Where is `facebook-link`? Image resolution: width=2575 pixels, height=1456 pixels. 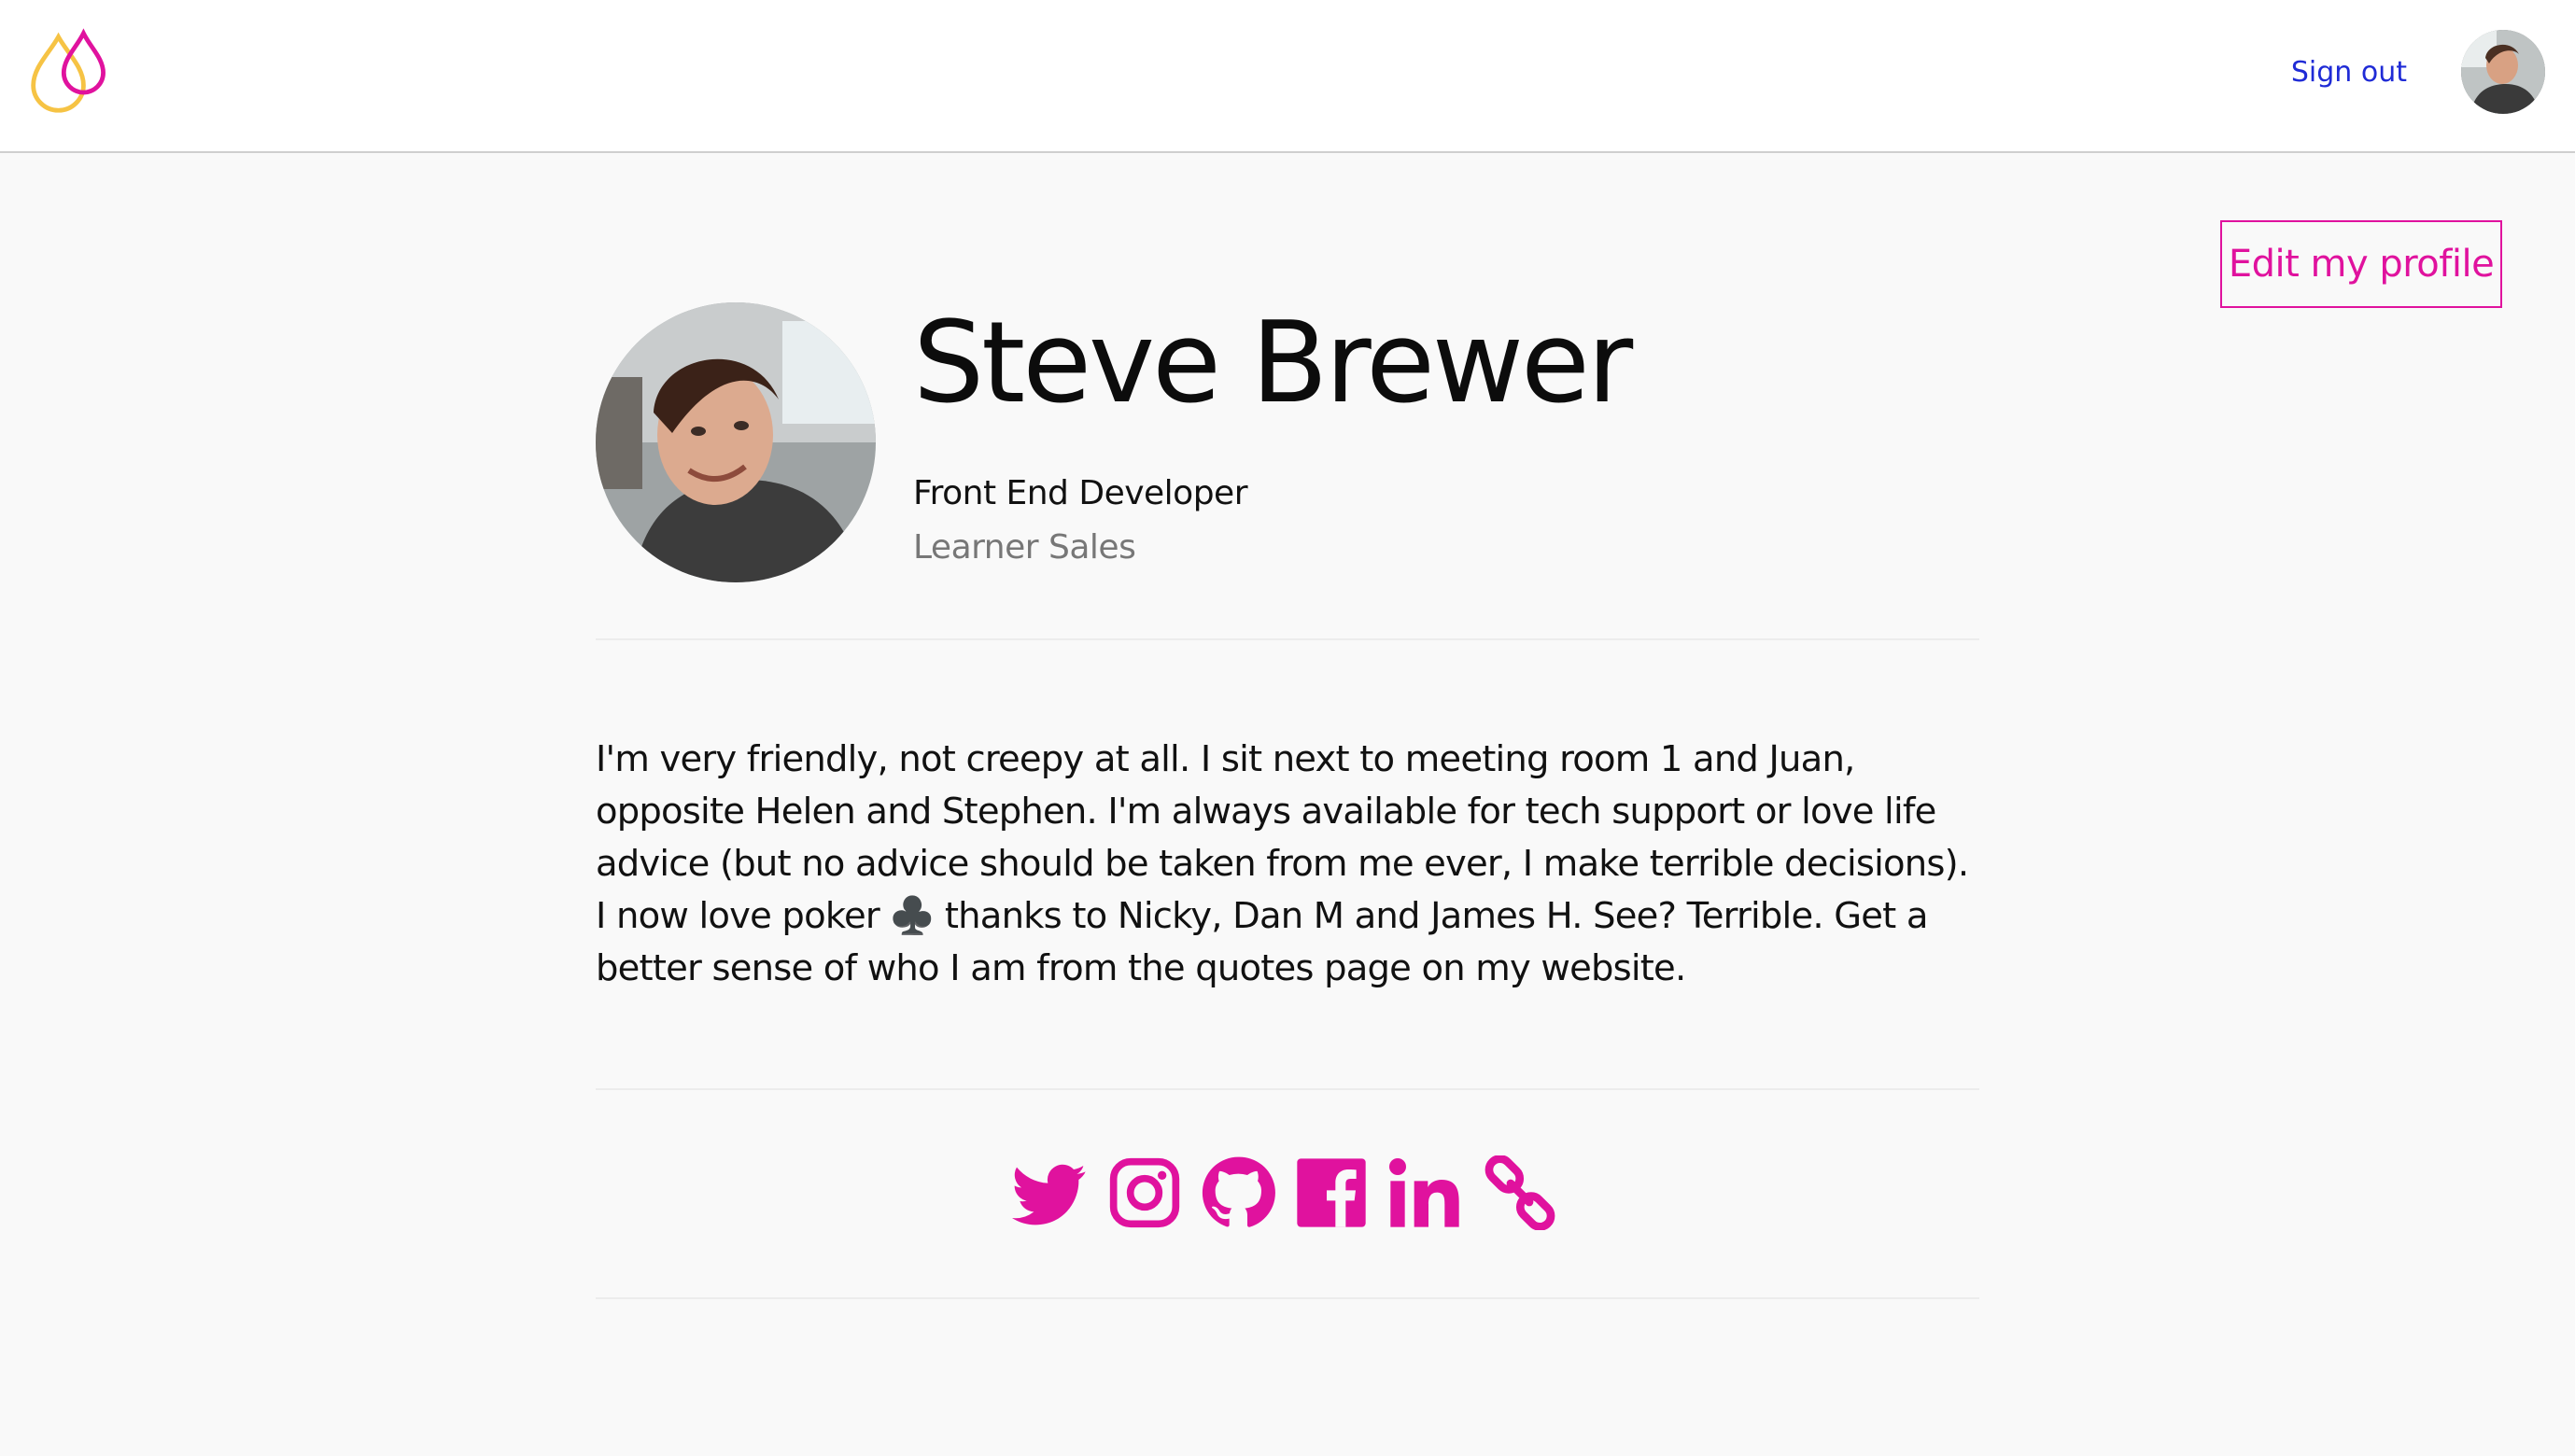 facebook-link is located at coordinates (1332, 1192).